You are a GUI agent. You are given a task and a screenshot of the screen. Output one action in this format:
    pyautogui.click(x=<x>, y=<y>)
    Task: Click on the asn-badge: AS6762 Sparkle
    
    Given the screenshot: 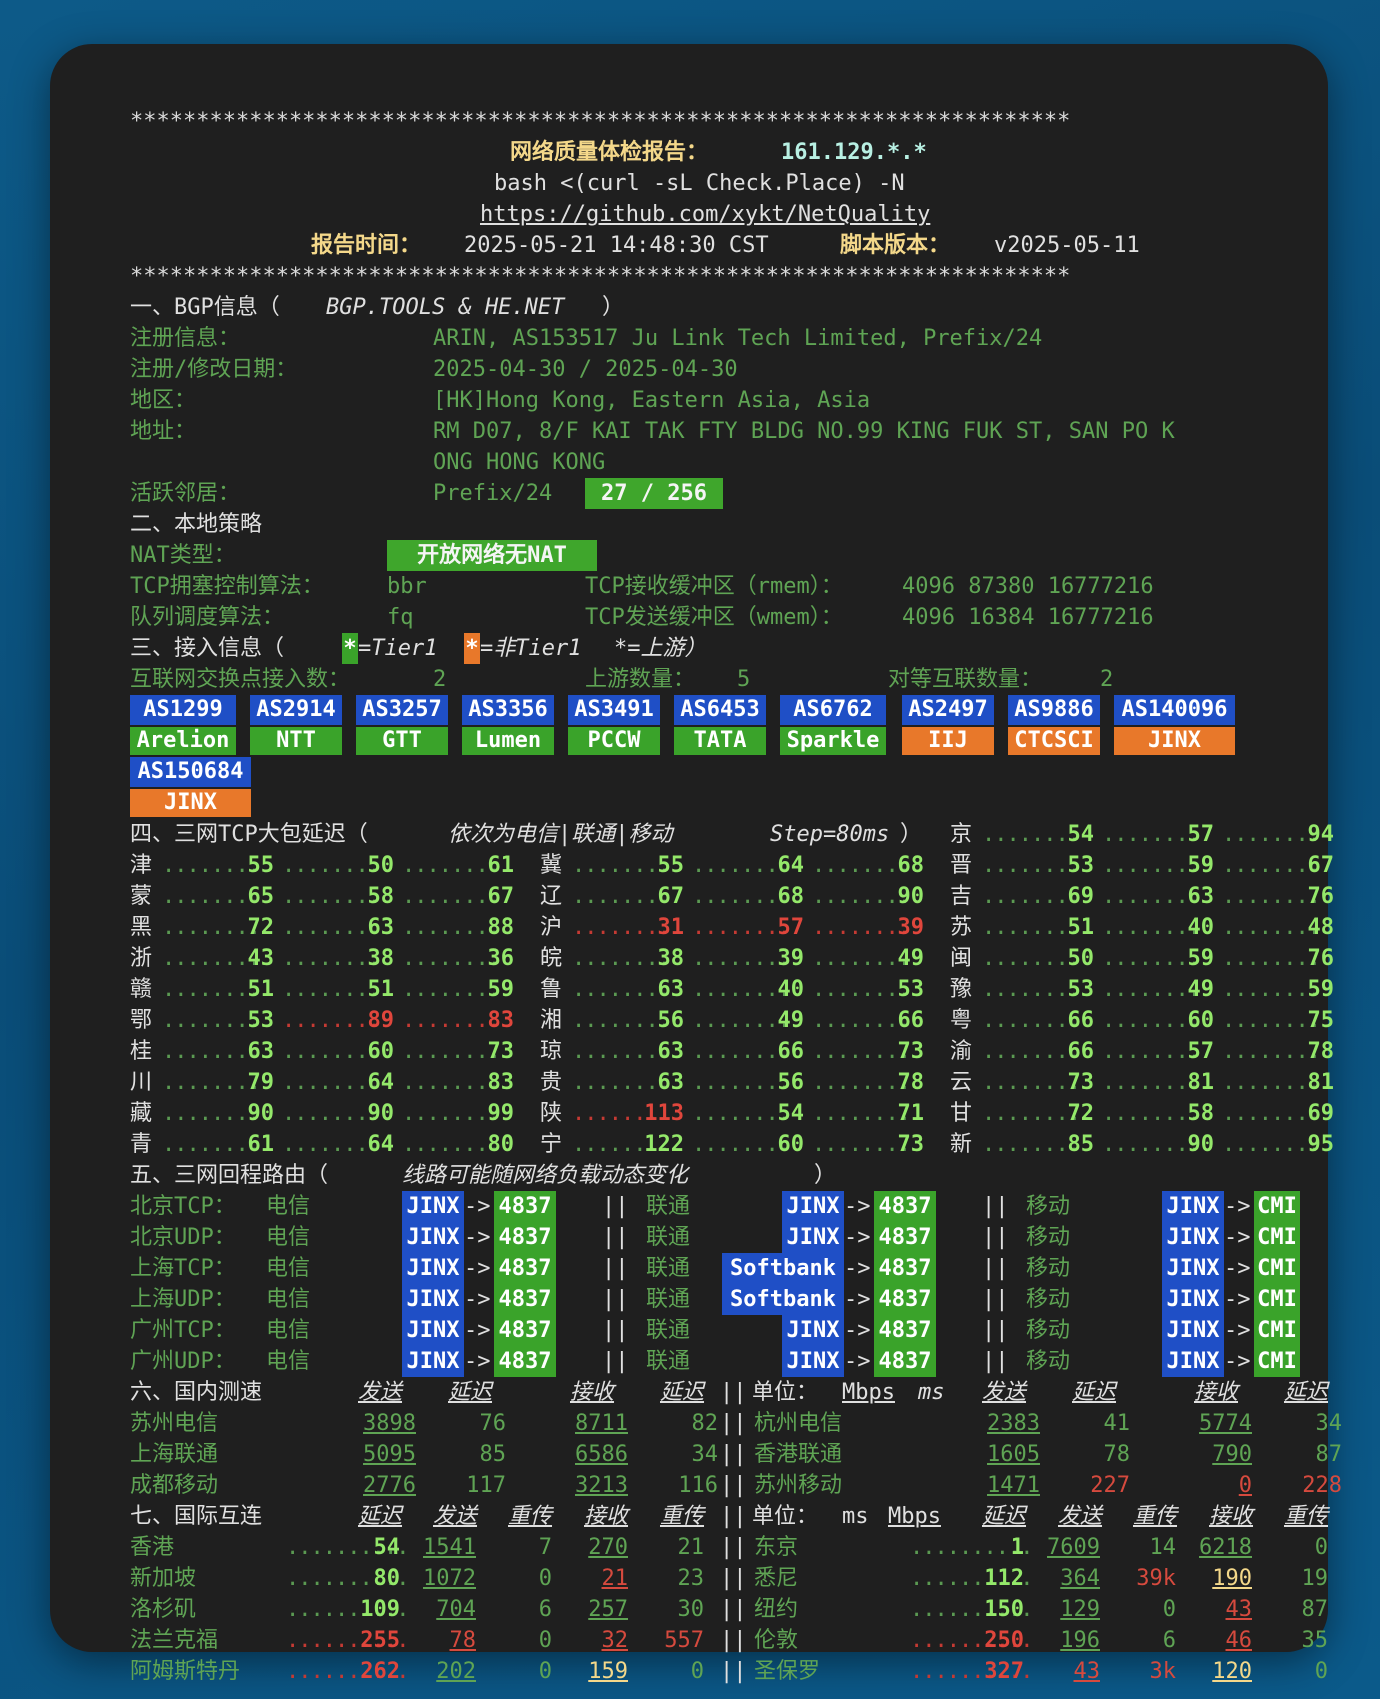 What is the action you would take?
    pyautogui.click(x=833, y=726)
    